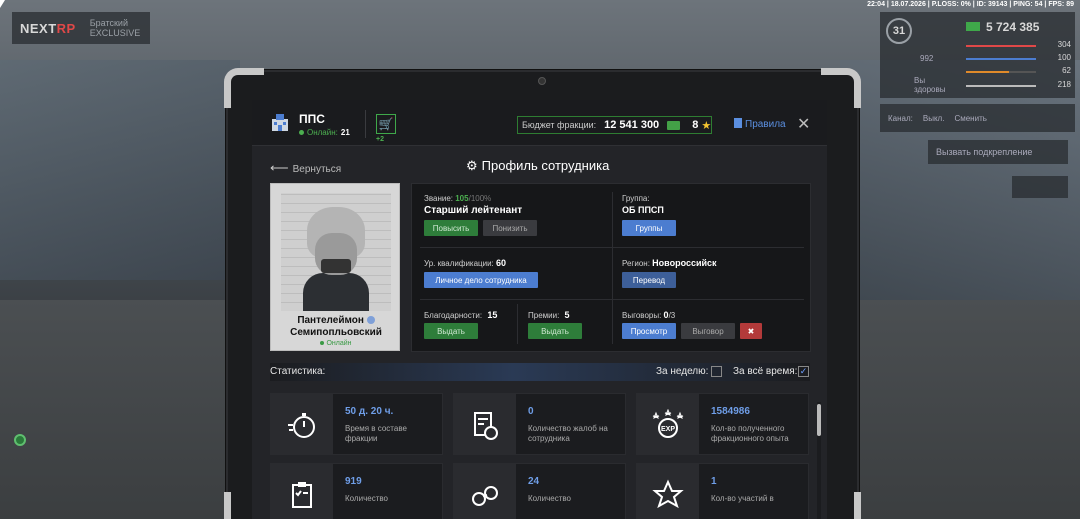 This screenshot has height=519, width=1080. What do you see at coordinates (722, 491) in the screenshot?
I see `stat-card: 1 Кол-во участий в` at bounding box center [722, 491].